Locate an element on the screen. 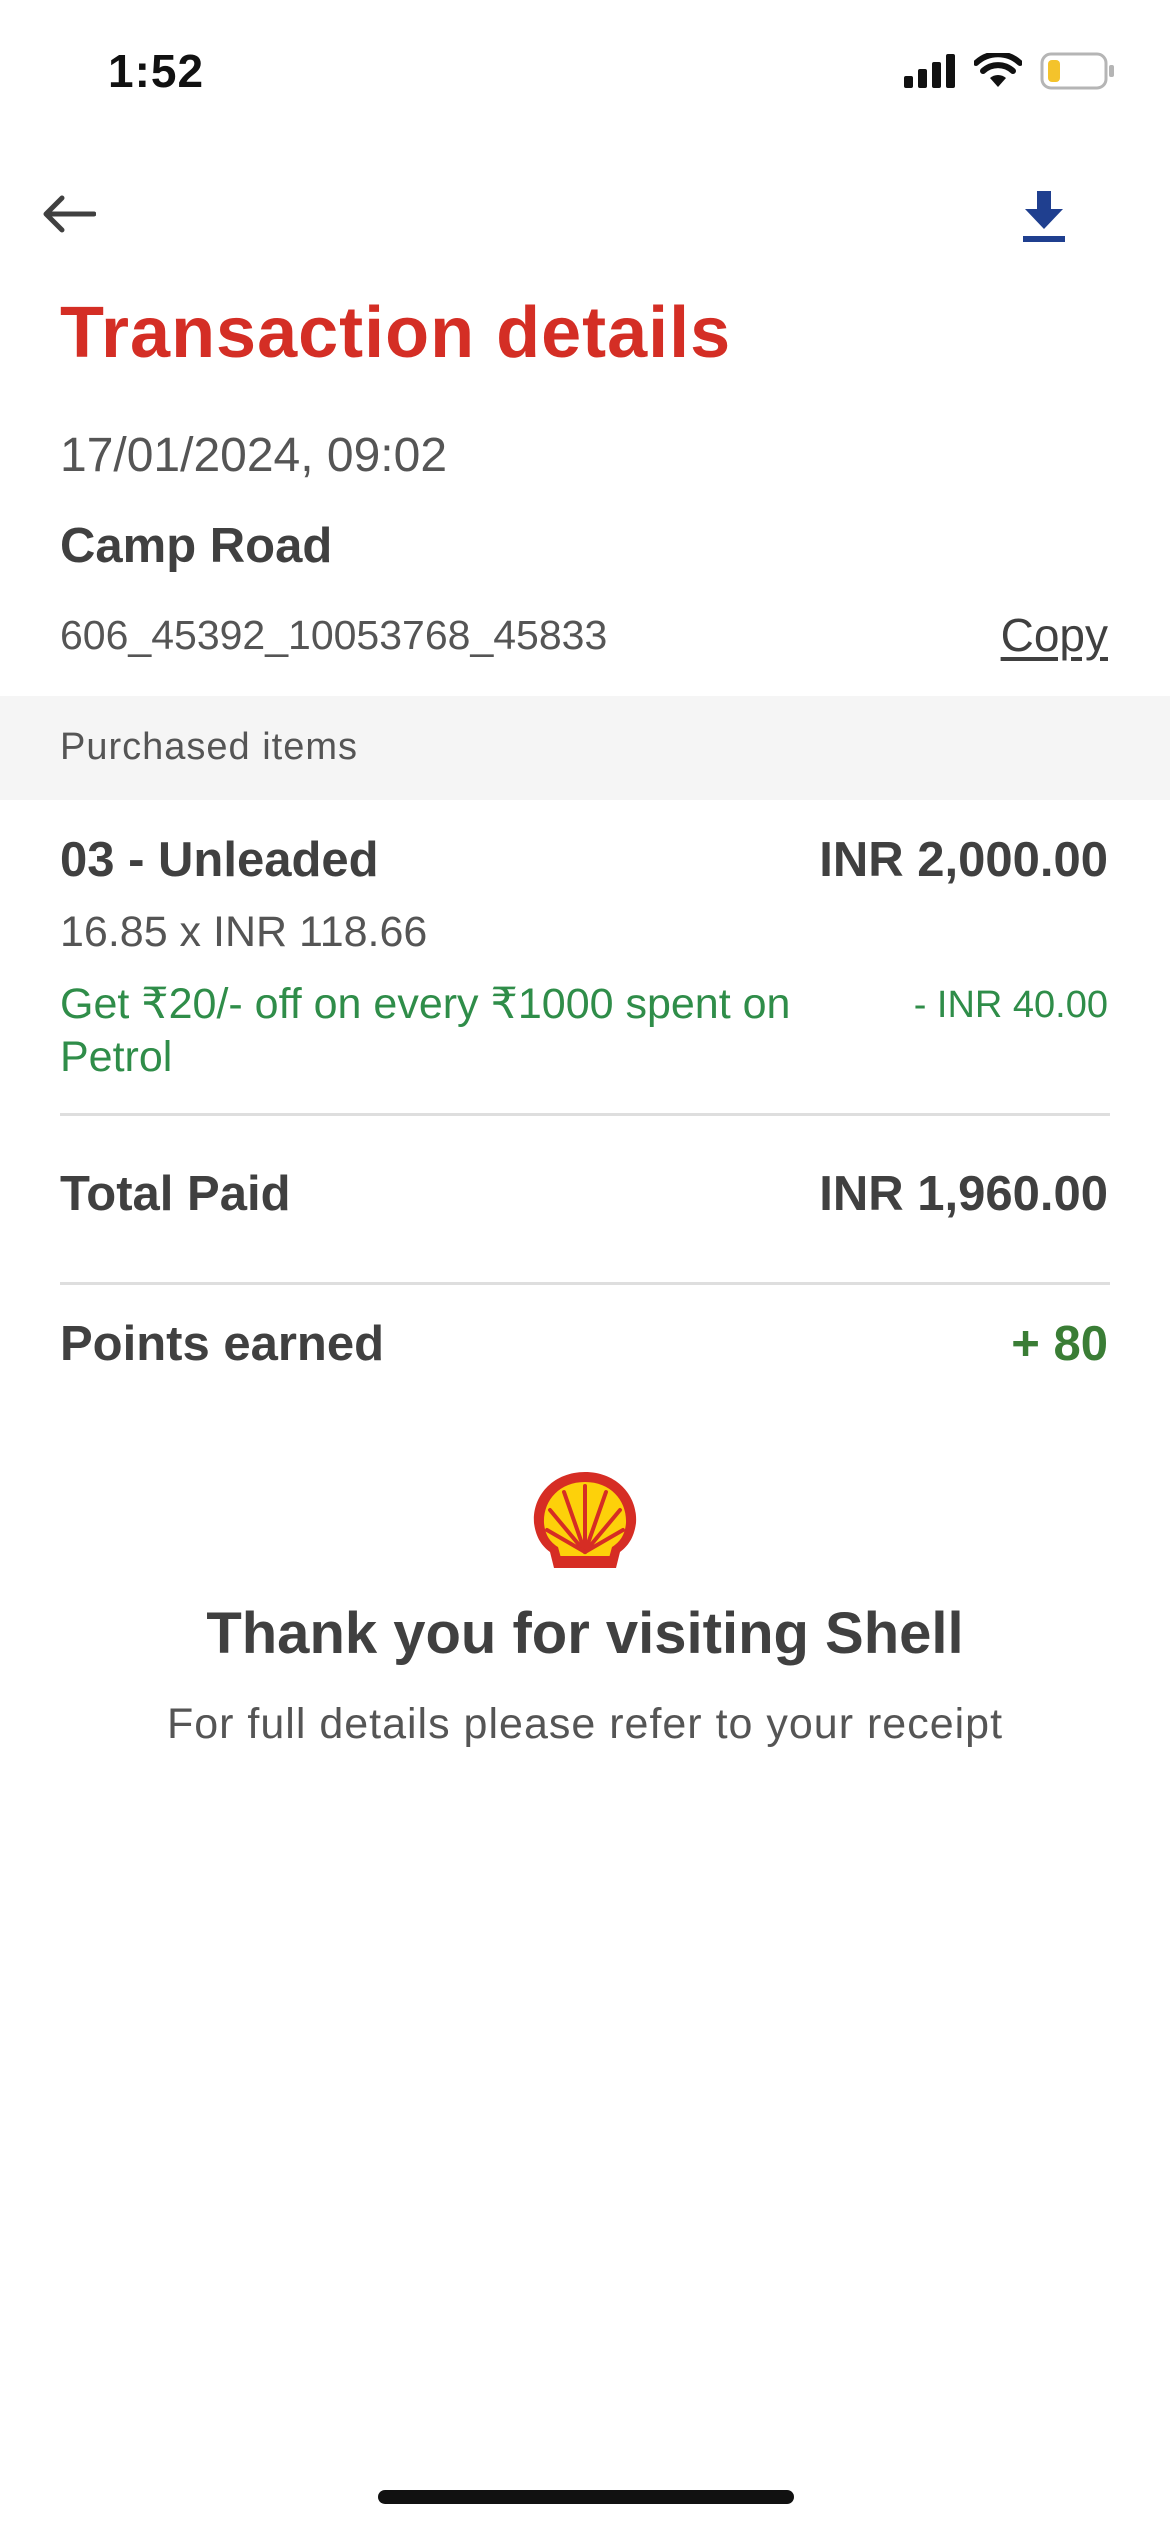 The width and height of the screenshot is (1170, 2532). shell-logo-icon is located at coordinates (585, 1520).